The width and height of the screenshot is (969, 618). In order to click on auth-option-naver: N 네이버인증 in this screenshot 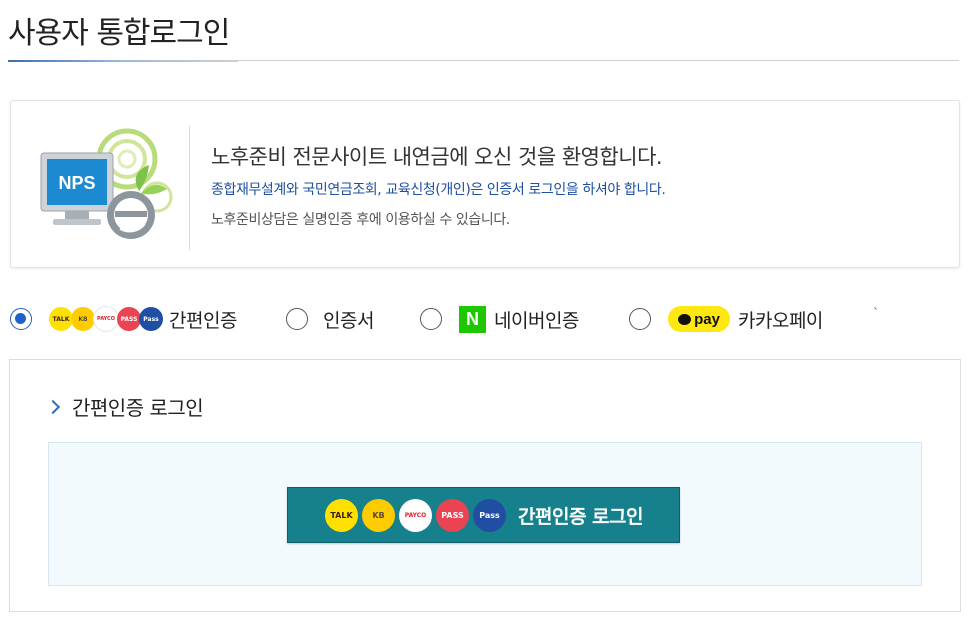, I will do `click(499, 319)`.